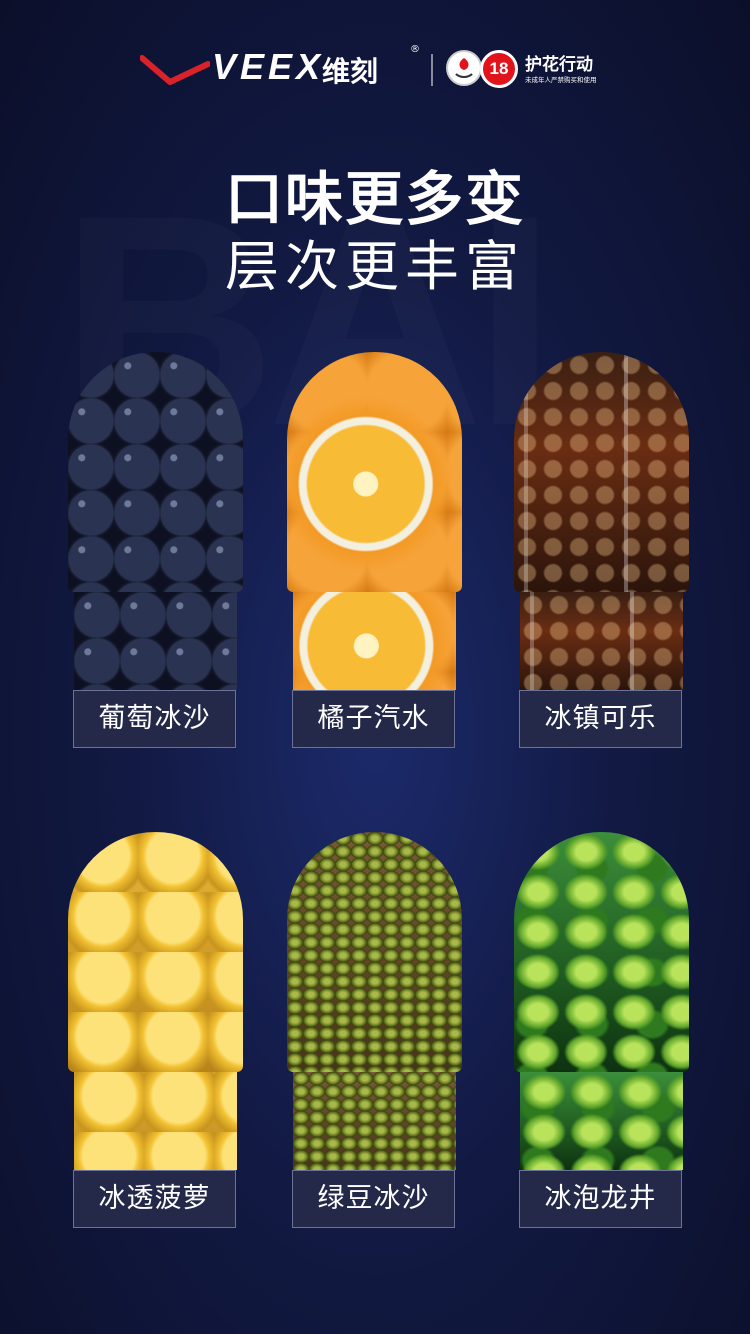 The height and width of the screenshot is (1334, 750). I want to click on flavor-label: 冰透菠萝, so click(154, 1199).